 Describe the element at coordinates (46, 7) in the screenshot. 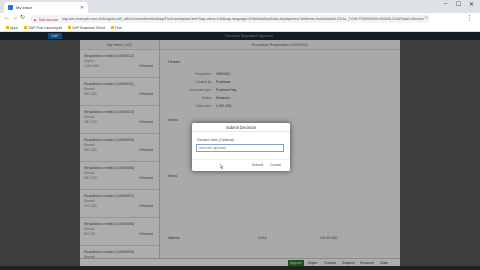

I see `browser-tab: My Inbox ✕` at that location.